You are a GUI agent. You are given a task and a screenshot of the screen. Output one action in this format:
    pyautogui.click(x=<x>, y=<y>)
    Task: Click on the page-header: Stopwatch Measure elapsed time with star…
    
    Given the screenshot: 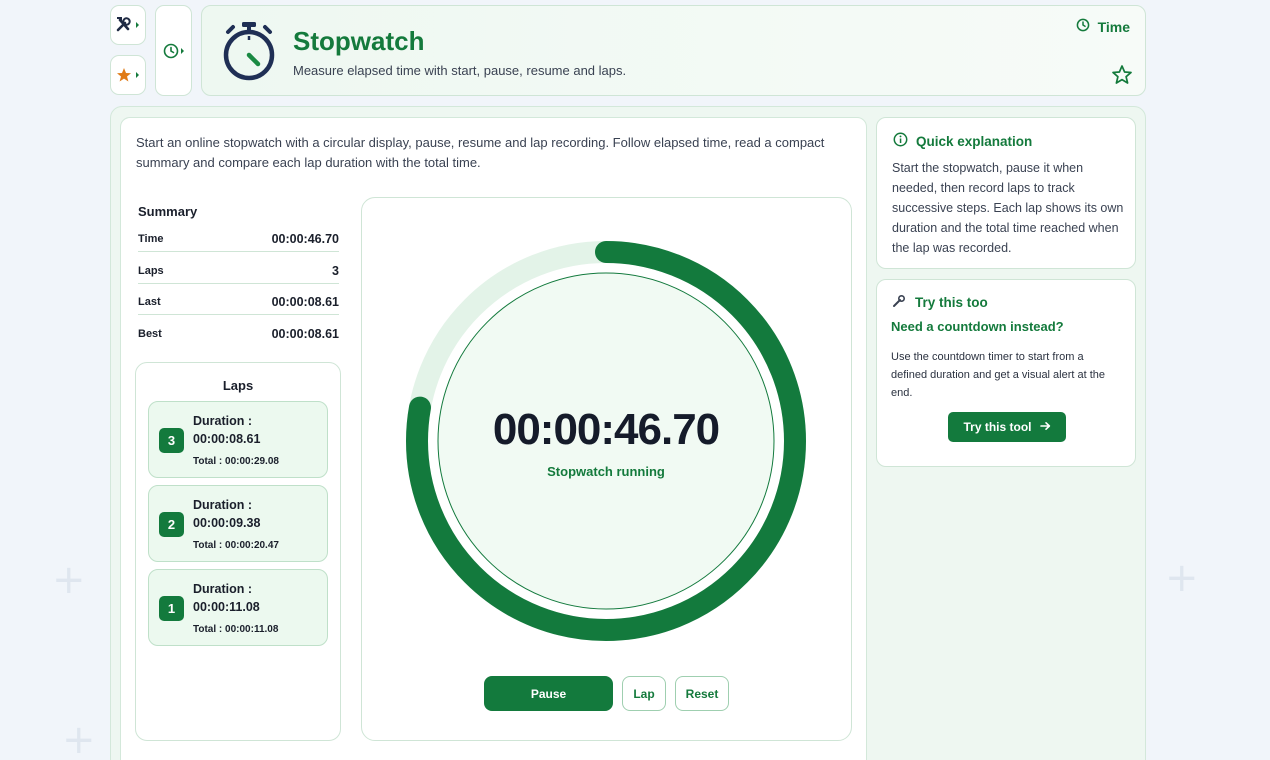 What is the action you would take?
    pyautogui.click(x=673, y=50)
    